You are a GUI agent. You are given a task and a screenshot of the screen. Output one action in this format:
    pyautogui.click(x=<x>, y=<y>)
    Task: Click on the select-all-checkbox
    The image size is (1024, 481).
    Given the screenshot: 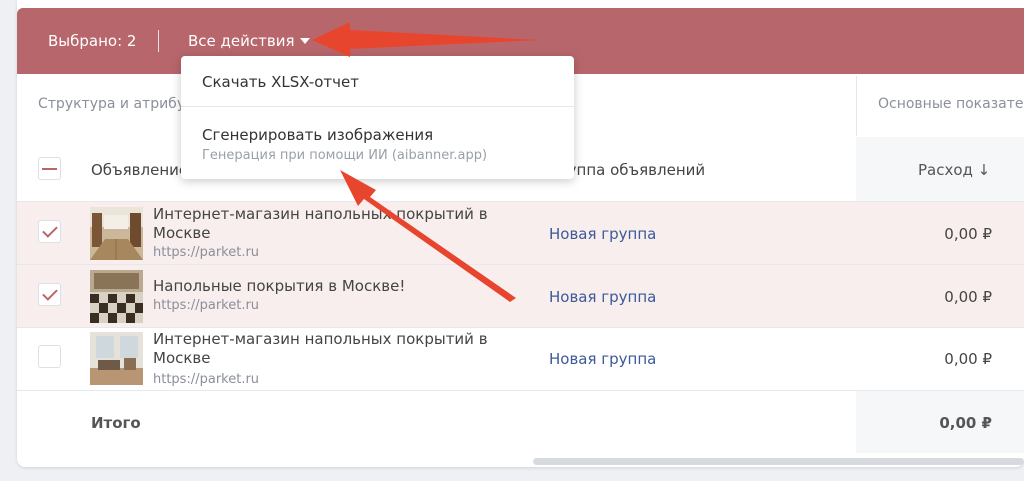 What is the action you would take?
    pyautogui.click(x=49, y=168)
    